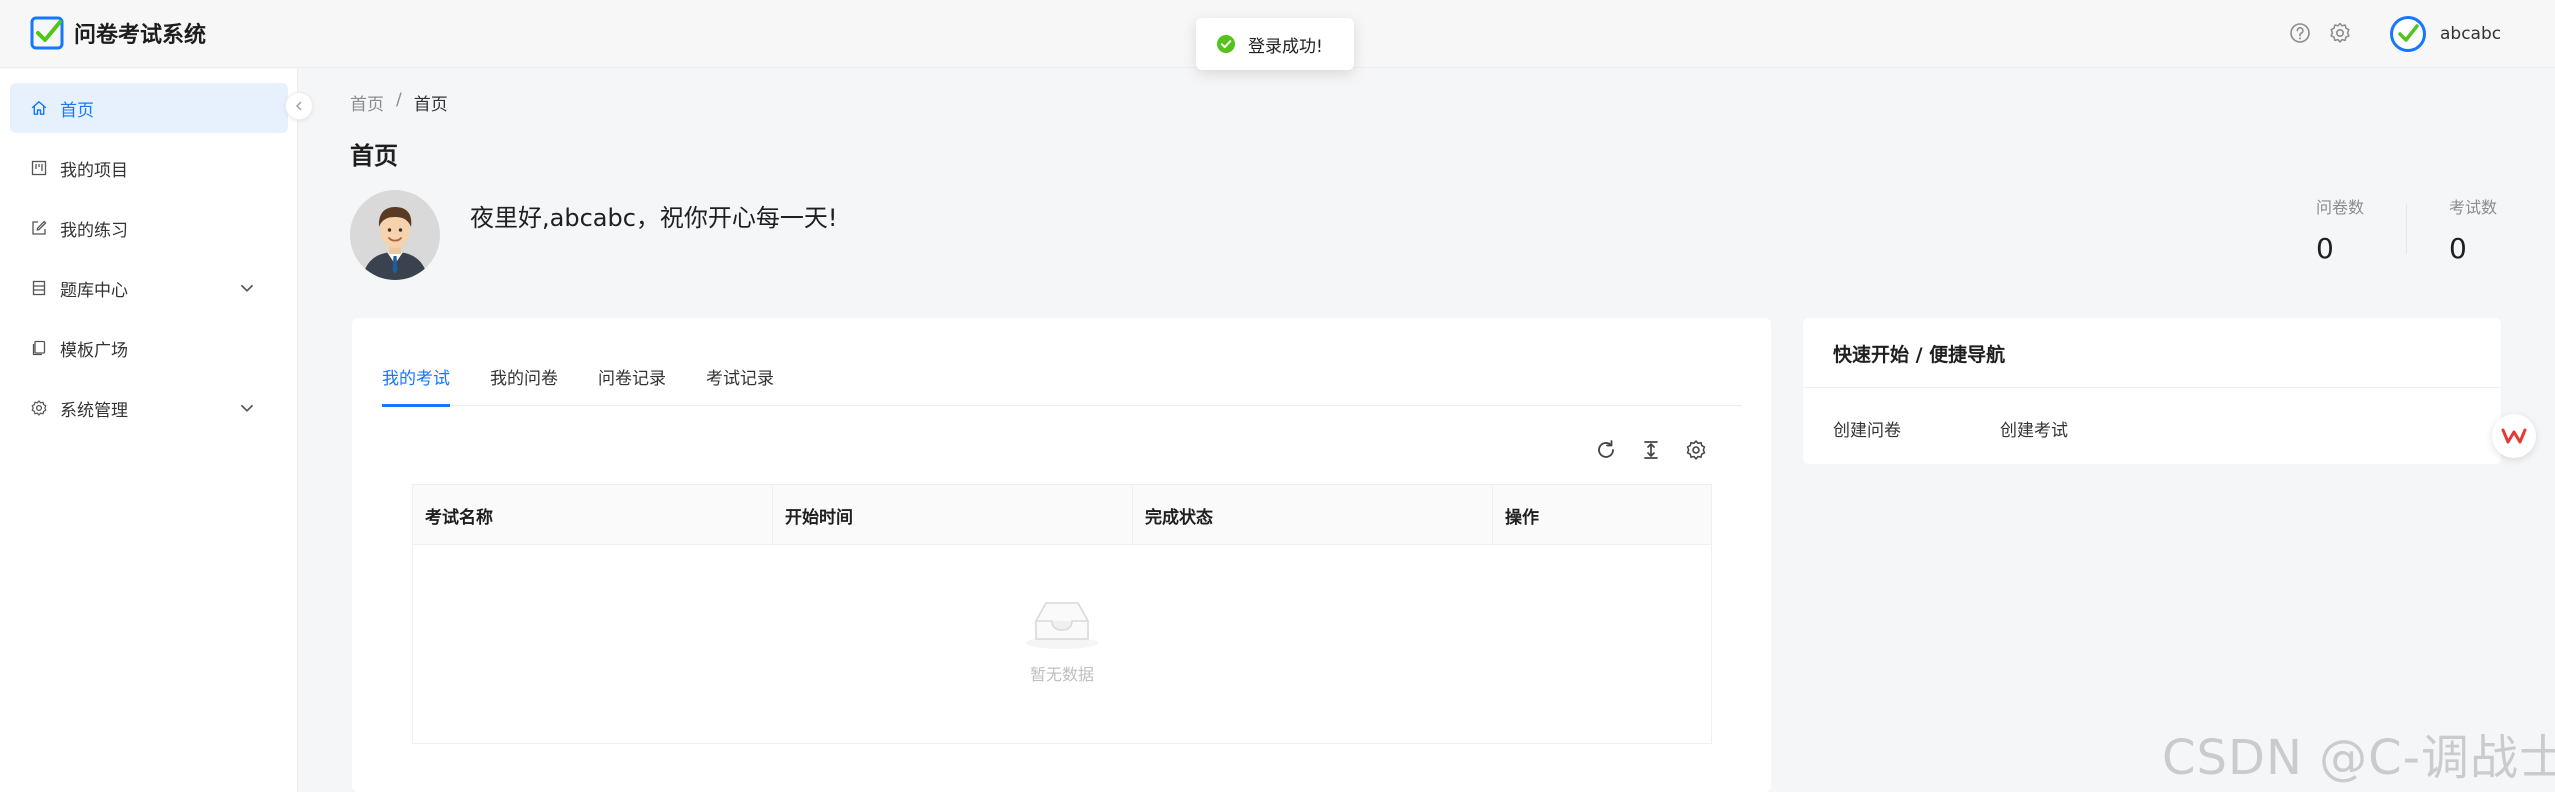 This screenshot has height=792, width=2555. What do you see at coordinates (1061, 674) in the screenshot?
I see `empty-text: 暂无数据` at bounding box center [1061, 674].